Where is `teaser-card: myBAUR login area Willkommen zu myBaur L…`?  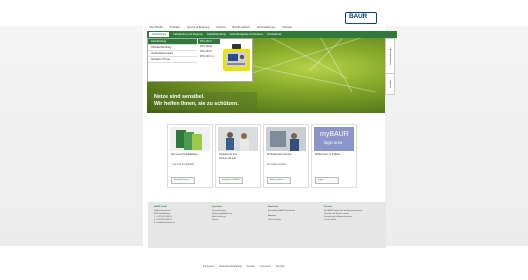 teaser-card: myBAUR login area Willkommen zu myBaur L… is located at coordinates (334, 156).